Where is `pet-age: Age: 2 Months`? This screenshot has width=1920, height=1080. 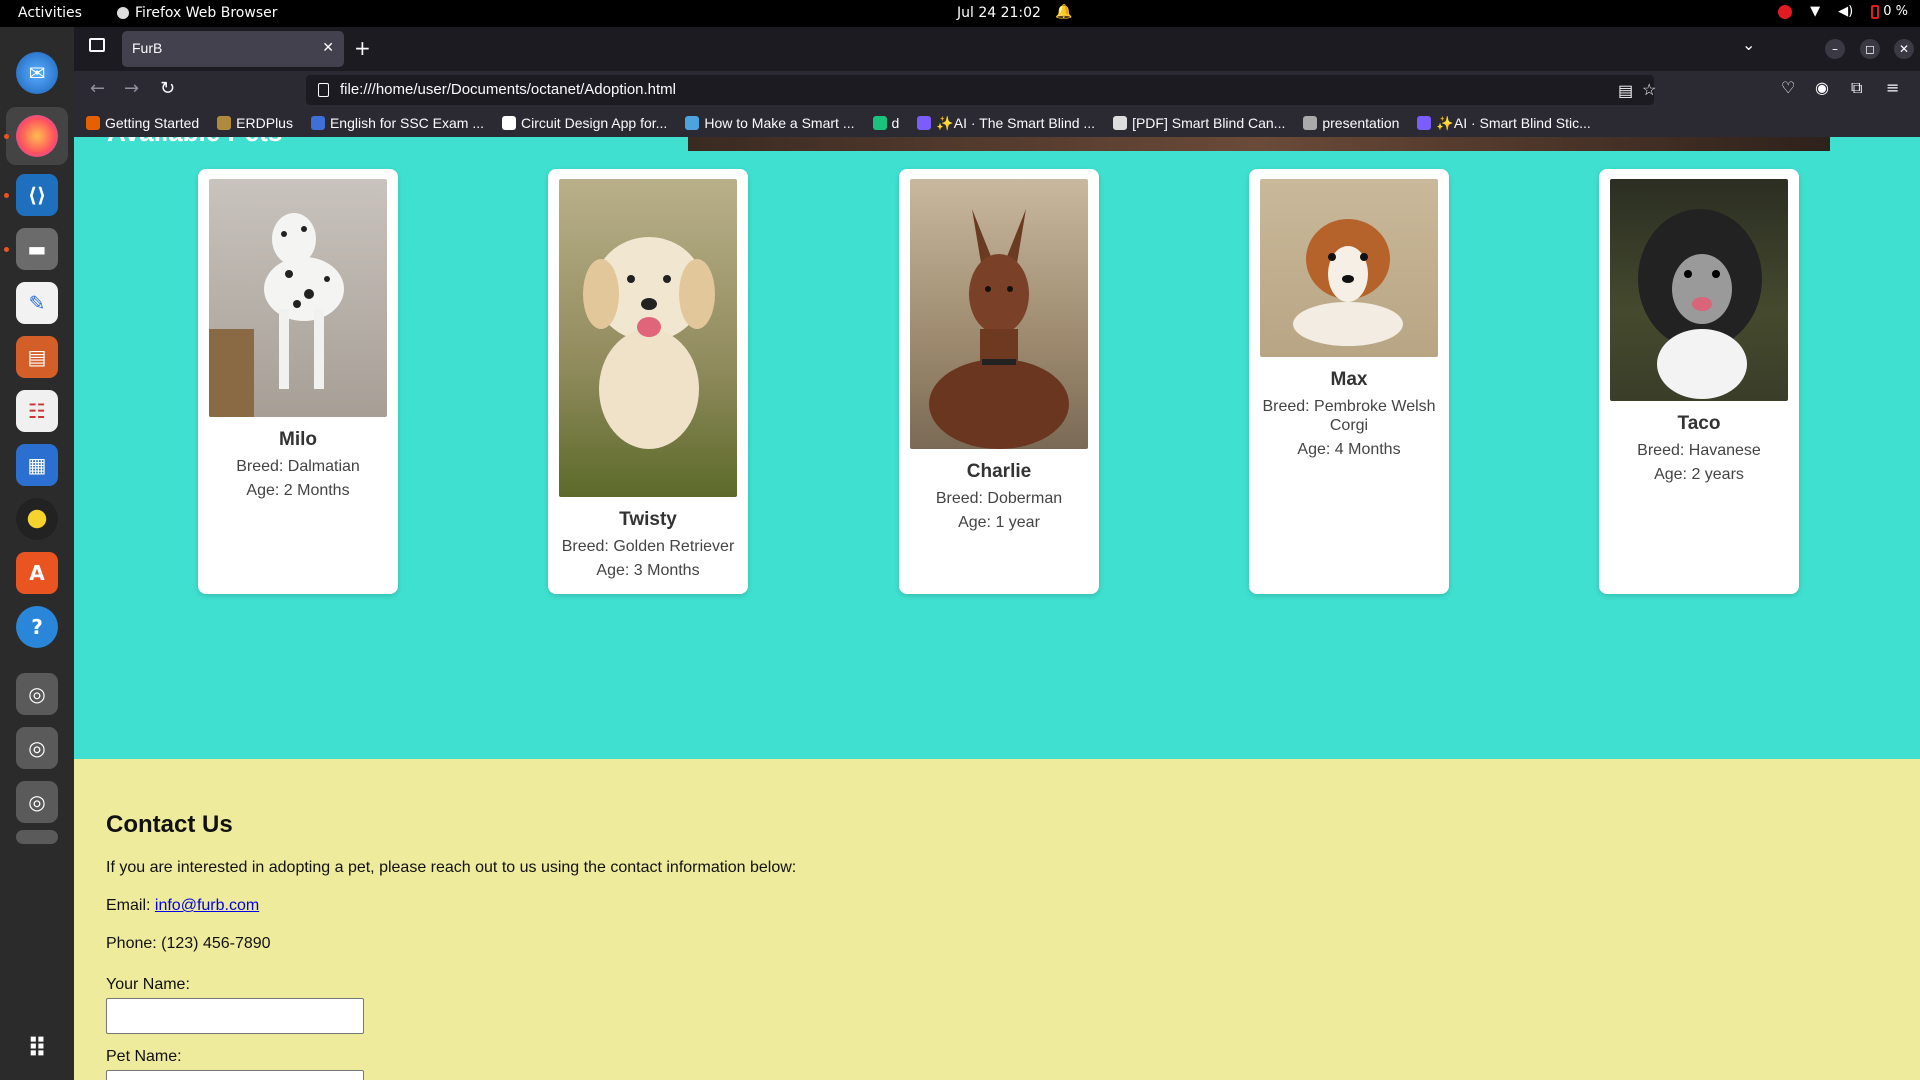
pet-age: Age: 2 Months is located at coordinates (298, 490).